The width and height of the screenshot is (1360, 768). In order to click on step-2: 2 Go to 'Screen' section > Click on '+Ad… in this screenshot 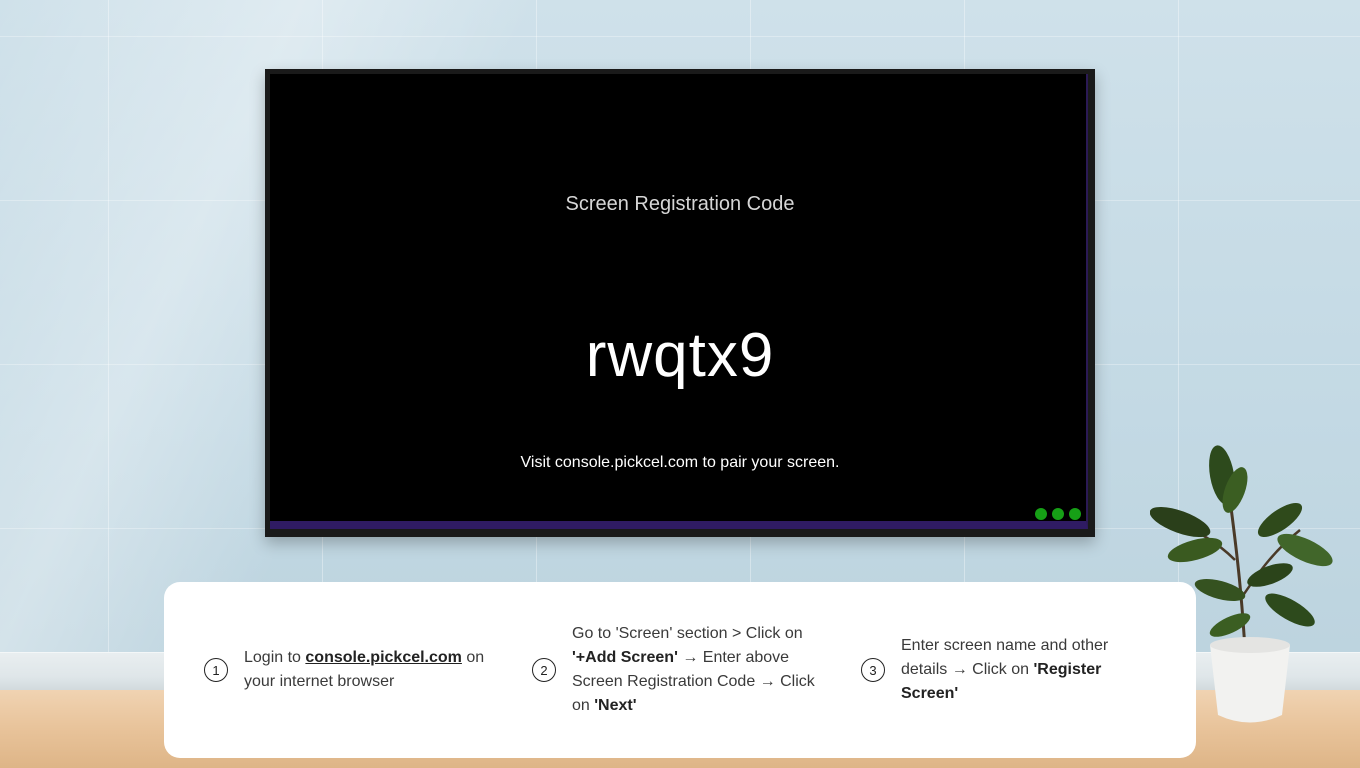, I will do `click(676, 671)`.